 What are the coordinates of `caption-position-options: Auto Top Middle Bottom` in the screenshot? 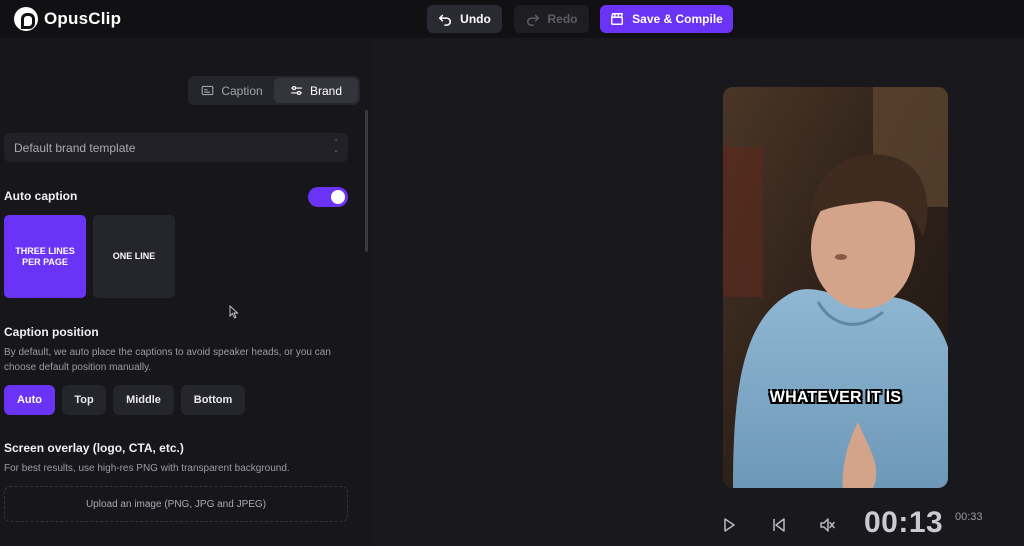 It's located at (124, 400).